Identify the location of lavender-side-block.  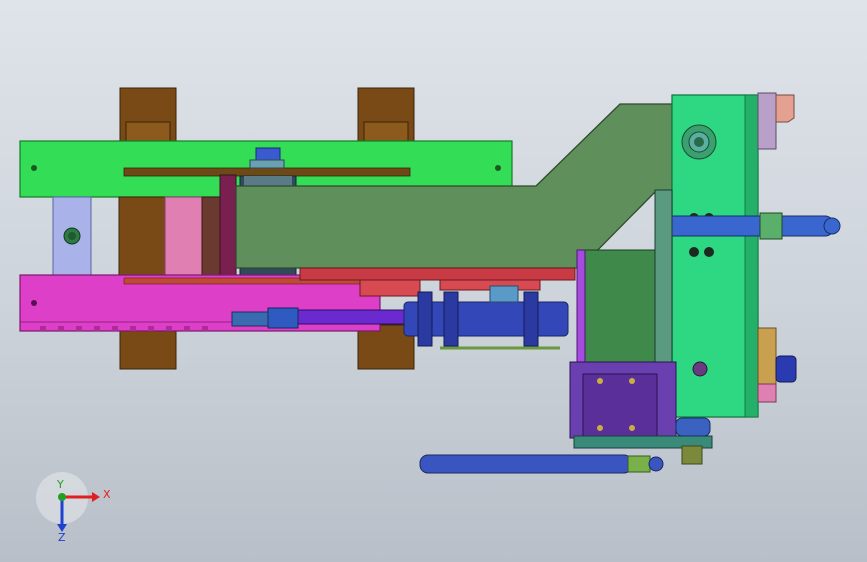
(72, 236).